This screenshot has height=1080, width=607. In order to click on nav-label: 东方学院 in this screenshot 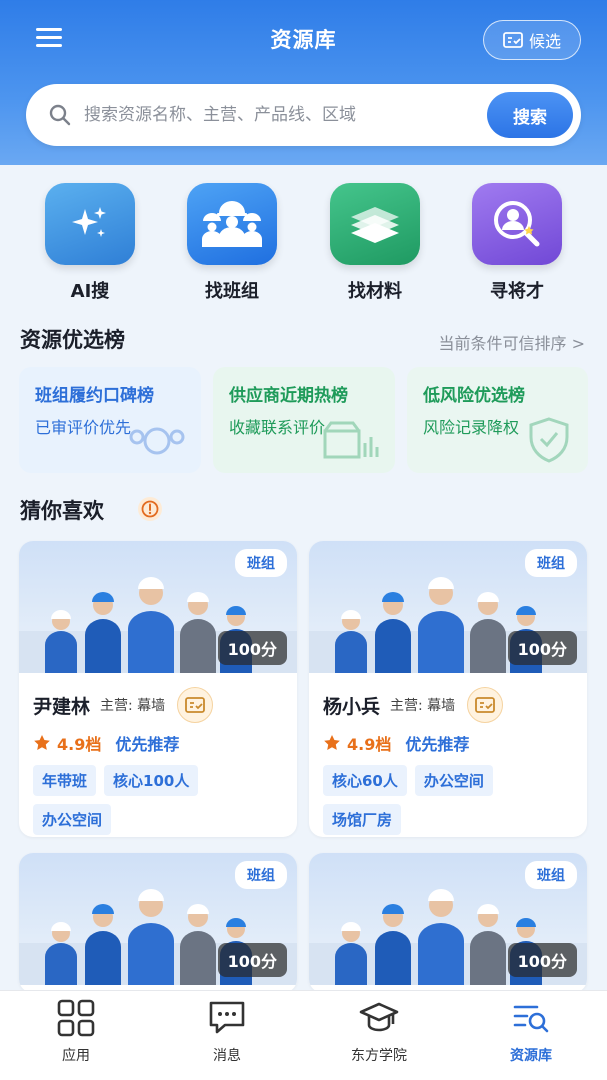, I will do `click(379, 1056)`.